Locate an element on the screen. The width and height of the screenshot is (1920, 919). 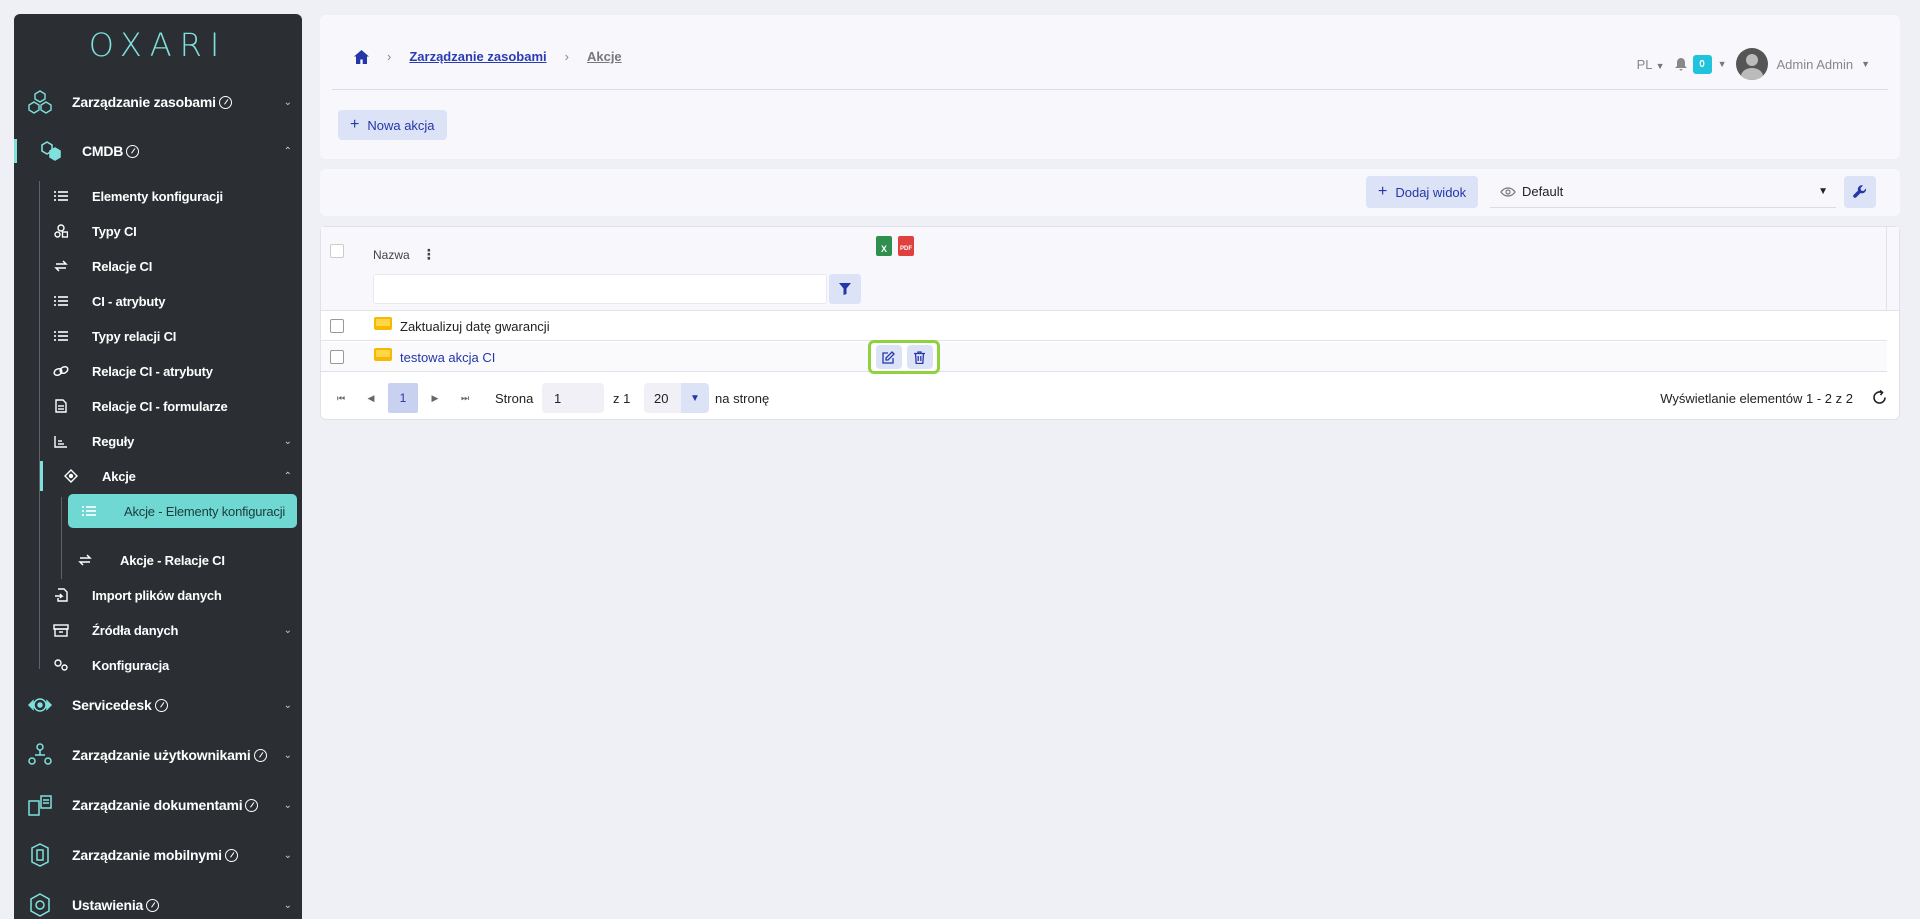
nav-ci-attributes-label: CI - atrybuty is located at coordinates (129, 301).